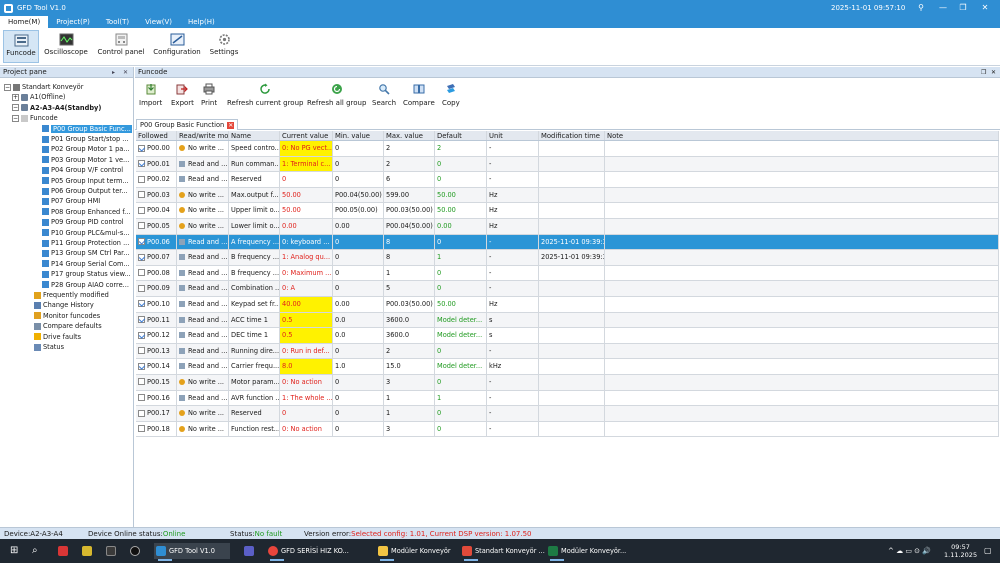 The width and height of the screenshot is (1000, 563). What do you see at coordinates (192, 552) in the screenshot?
I see `taskbar-gfd-tool: GFD Tool V1.0` at bounding box center [192, 552].